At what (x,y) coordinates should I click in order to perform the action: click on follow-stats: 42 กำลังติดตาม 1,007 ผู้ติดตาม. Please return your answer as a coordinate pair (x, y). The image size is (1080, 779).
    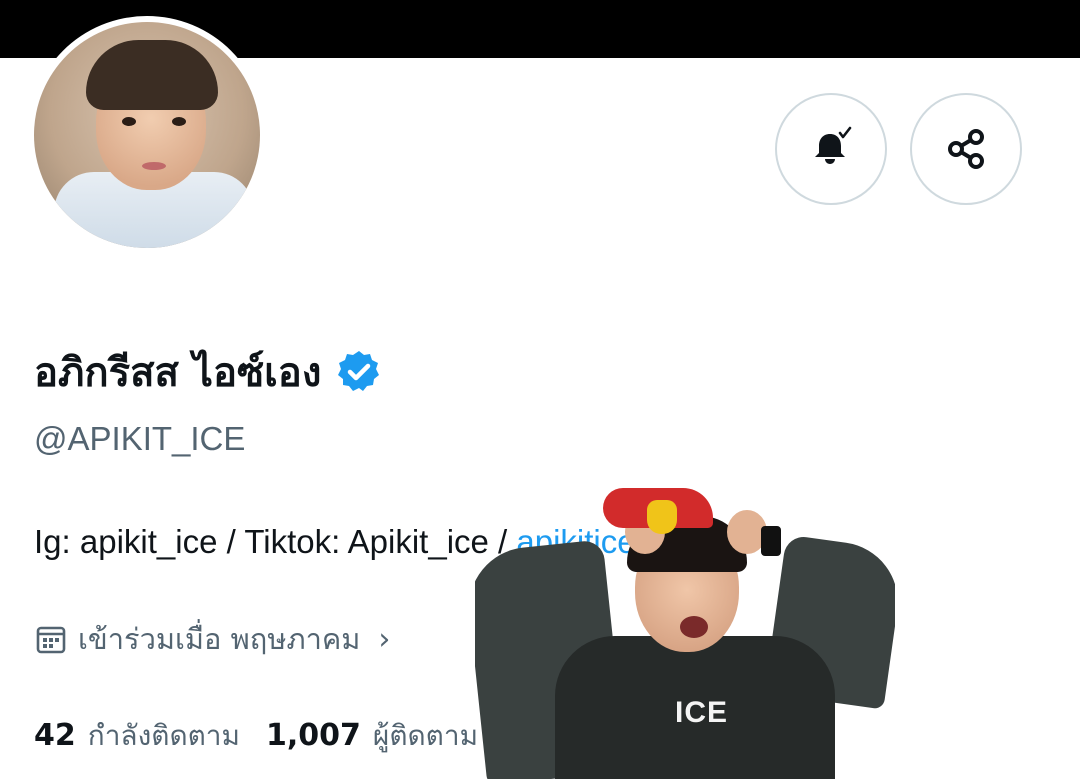
    Looking at the image, I should click on (256, 736).